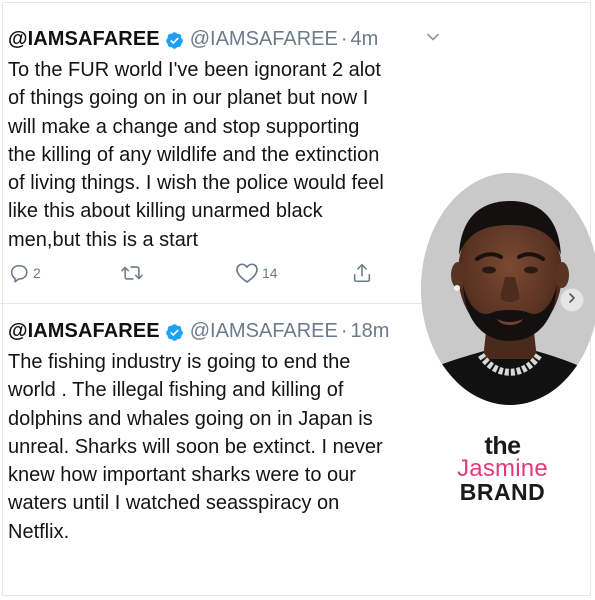 The height and width of the screenshot is (600, 595). Describe the element at coordinates (190, 418) in the screenshot. I see `tweet-text-line: dolphins and whales going on in Japan is` at that location.